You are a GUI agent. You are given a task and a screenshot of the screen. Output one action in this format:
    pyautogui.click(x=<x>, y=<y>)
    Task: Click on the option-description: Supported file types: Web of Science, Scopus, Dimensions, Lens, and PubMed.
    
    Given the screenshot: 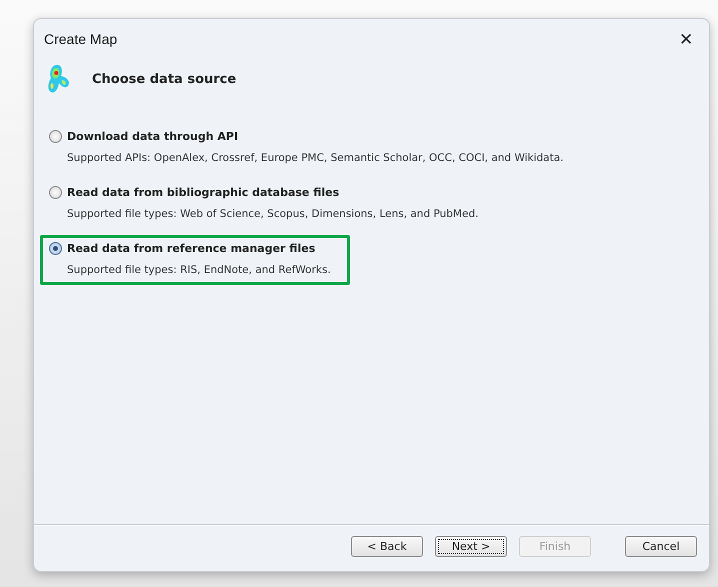 What is the action you would take?
    pyautogui.click(x=272, y=214)
    